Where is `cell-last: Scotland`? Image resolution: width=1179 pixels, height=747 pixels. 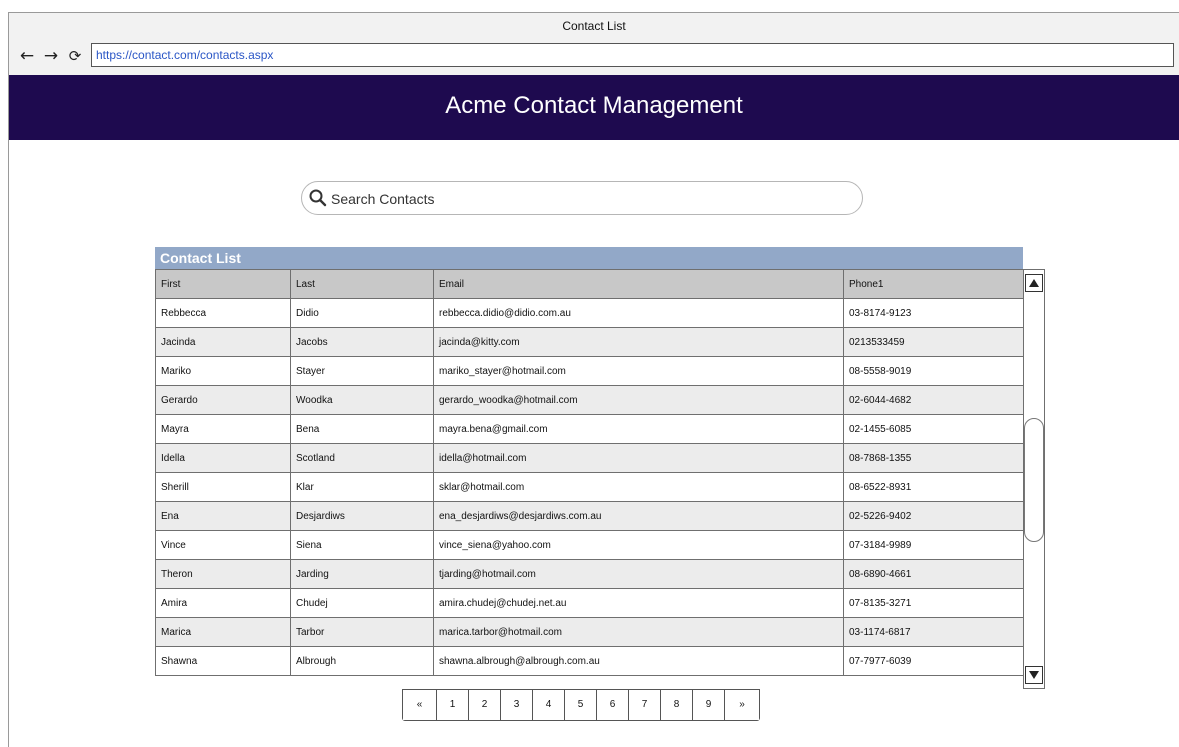
cell-last: Scotland is located at coordinates (362, 458).